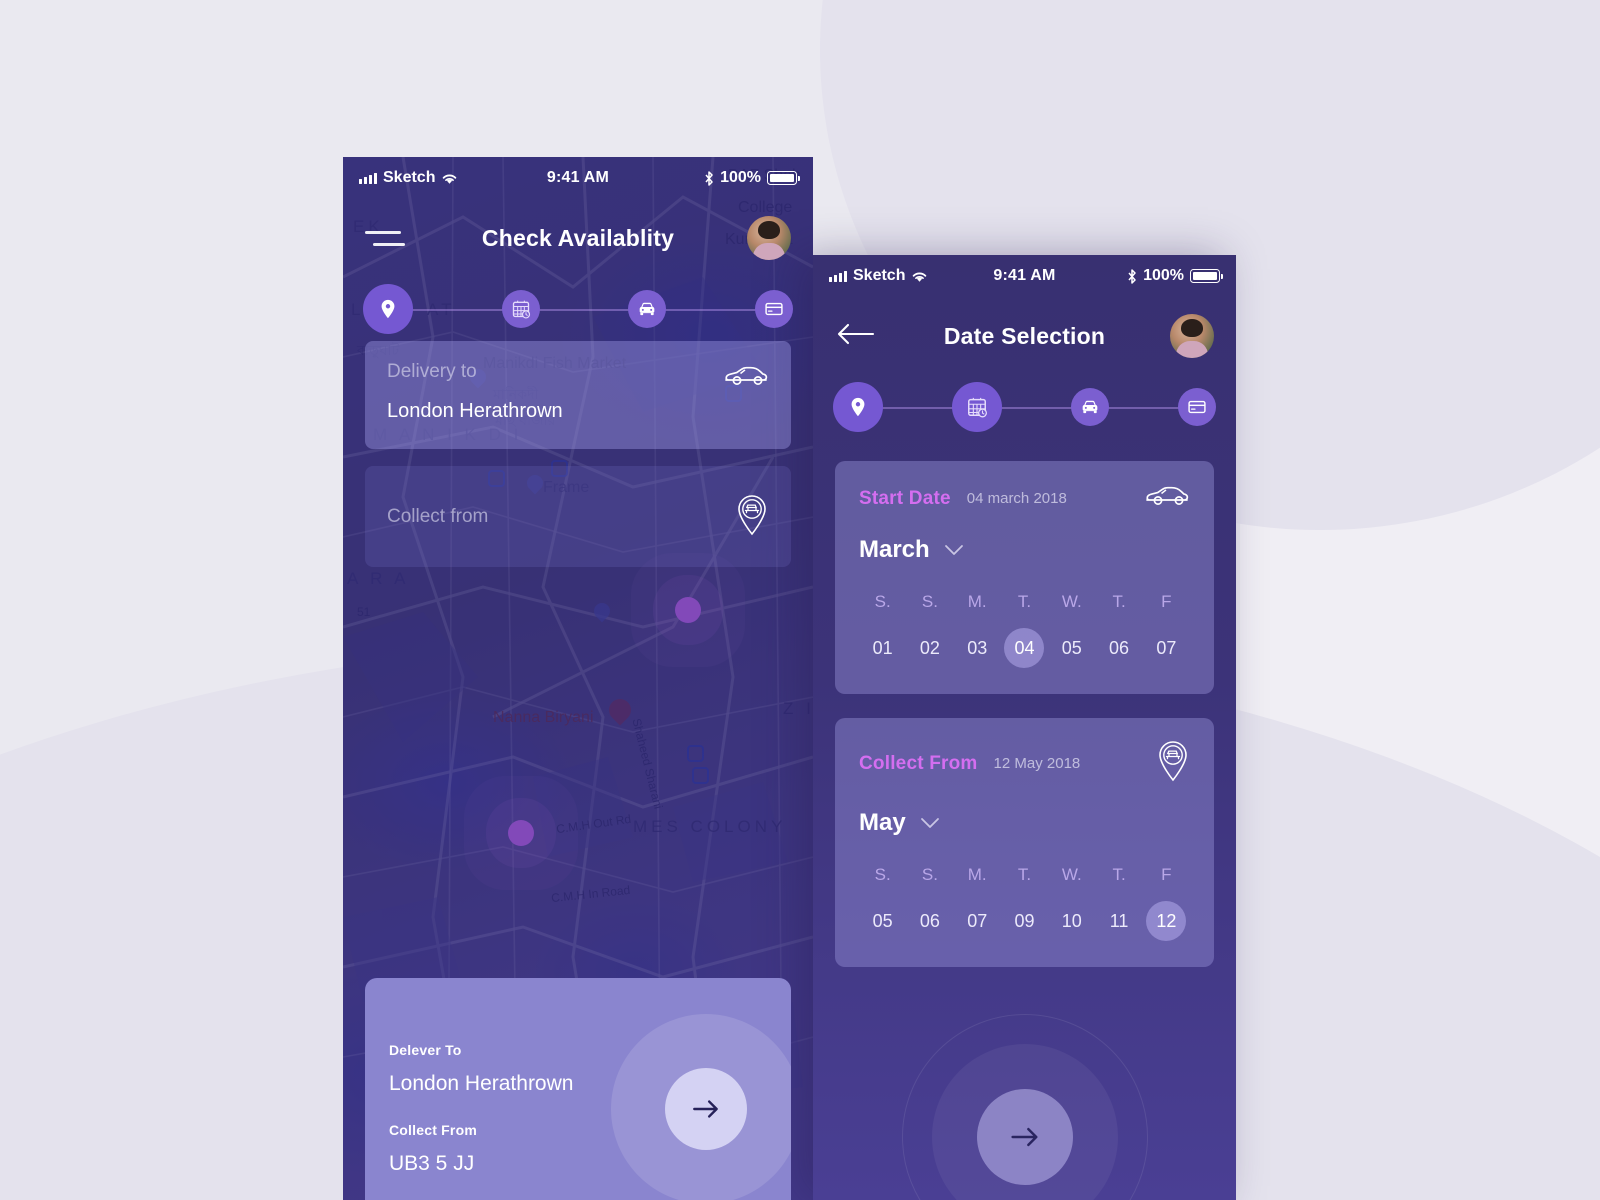 The image size is (1600, 1200). Describe the element at coordinates (929, 823) in the screenshot. I see `chevron-down-icon` at that location.